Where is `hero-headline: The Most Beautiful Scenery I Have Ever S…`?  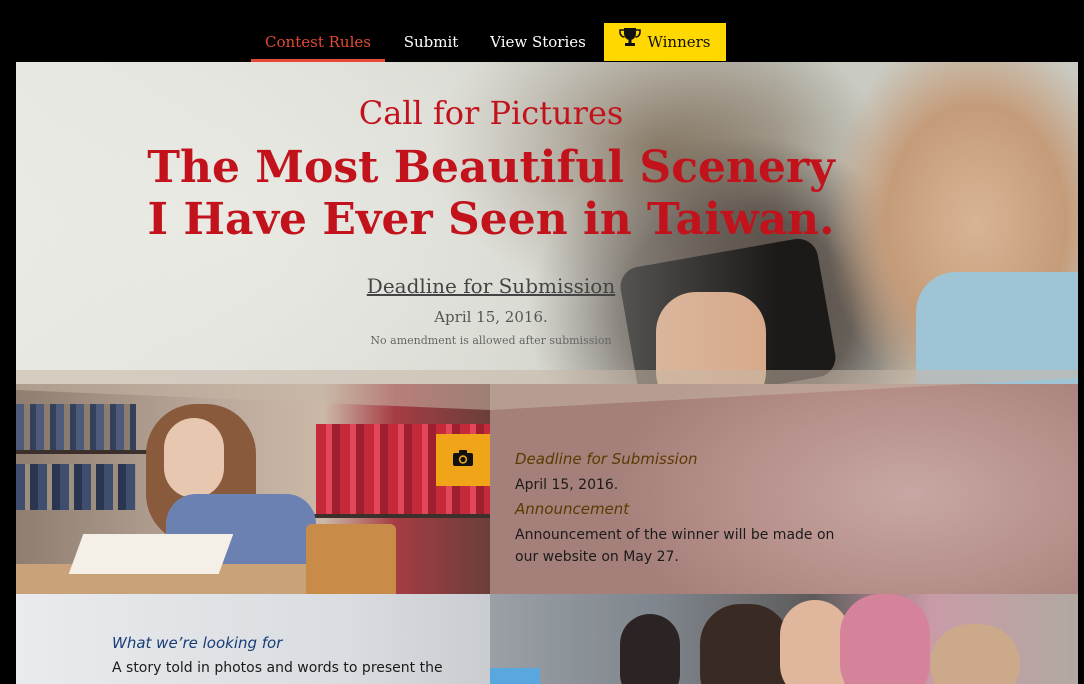 hero-headline: The Most Beautiful Scenery I Have Ever S… is located at coordinates (491, 194).